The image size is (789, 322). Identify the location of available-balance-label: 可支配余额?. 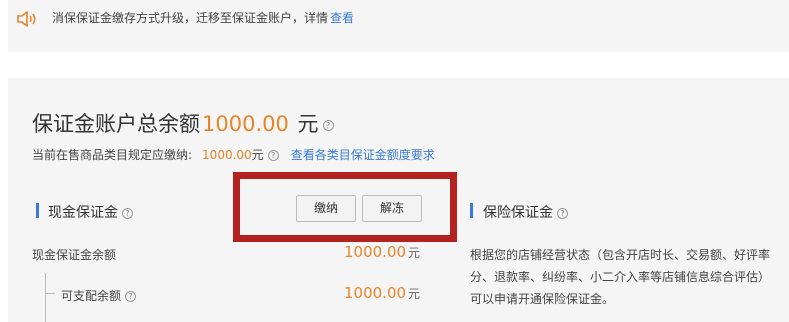
(99, 295).